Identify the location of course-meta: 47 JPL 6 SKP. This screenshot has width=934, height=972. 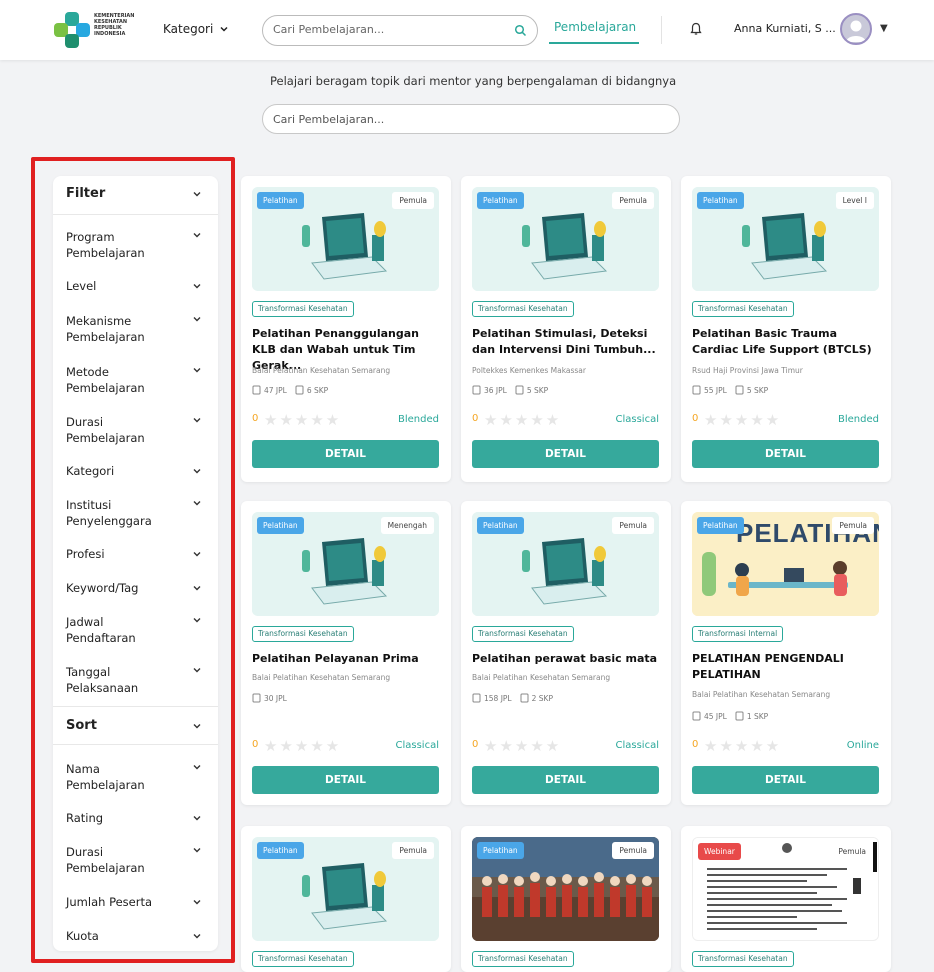
(290, 390).